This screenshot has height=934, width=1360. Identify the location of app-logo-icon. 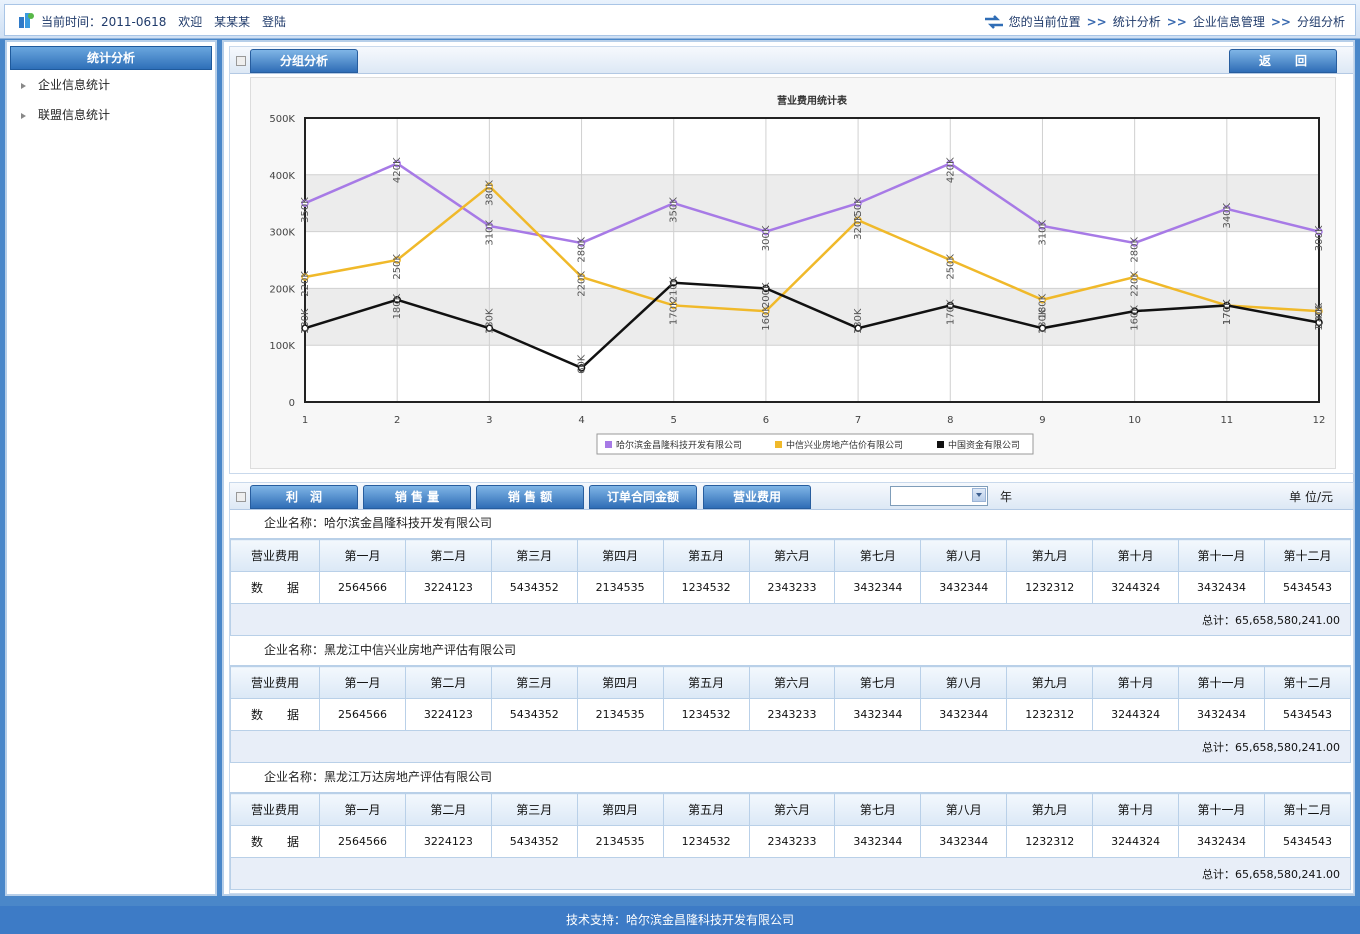
(26, 20).